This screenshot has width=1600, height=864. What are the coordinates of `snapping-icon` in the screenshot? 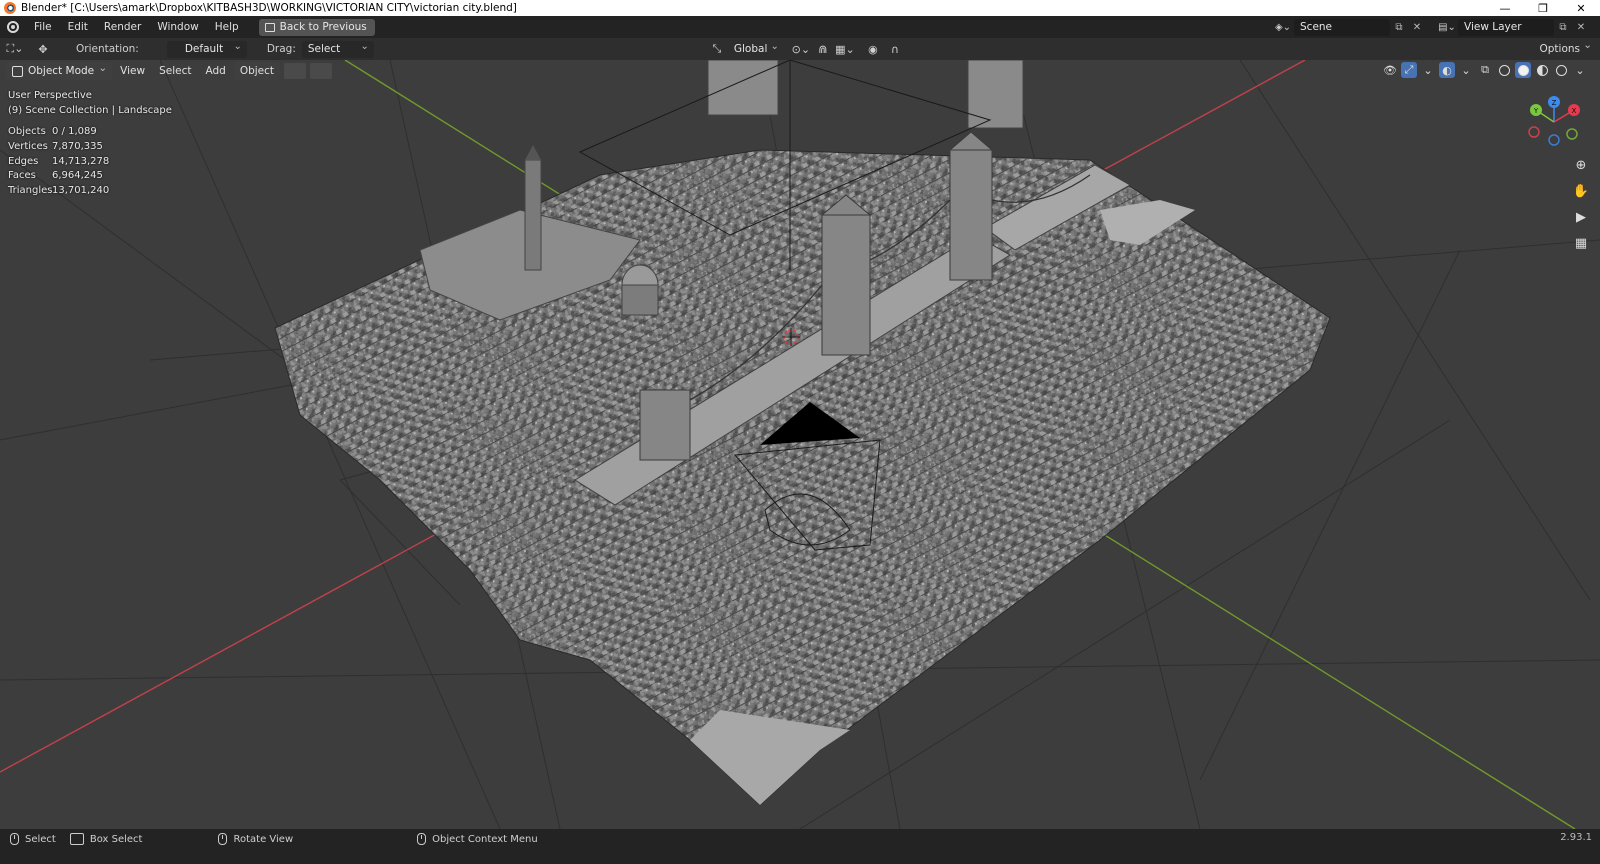 It's located at (321, 71).